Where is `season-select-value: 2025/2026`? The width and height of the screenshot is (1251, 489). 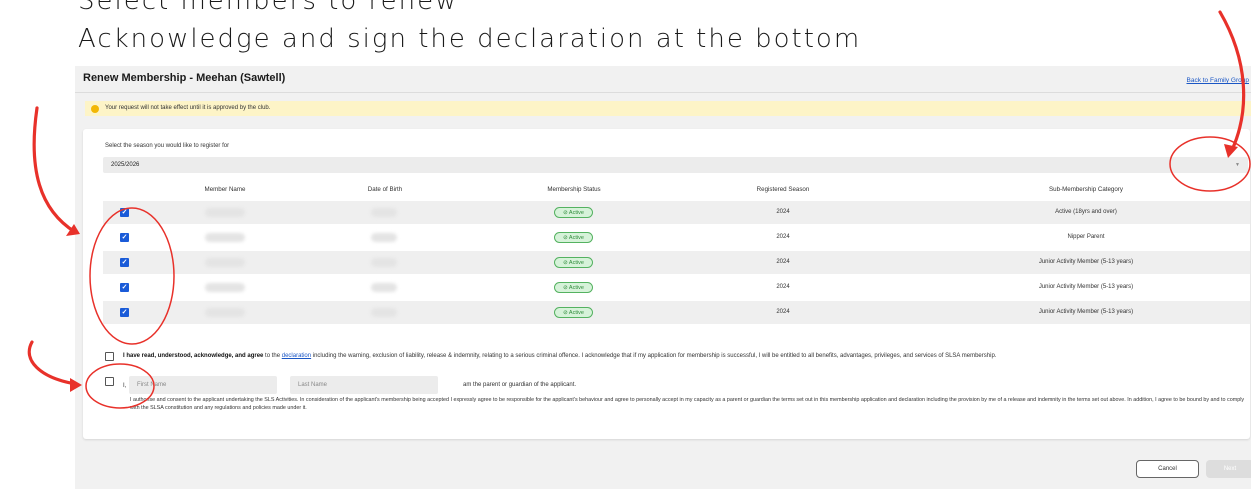 season-select-value: 2025/2026 is located at coordinates (125, 165).